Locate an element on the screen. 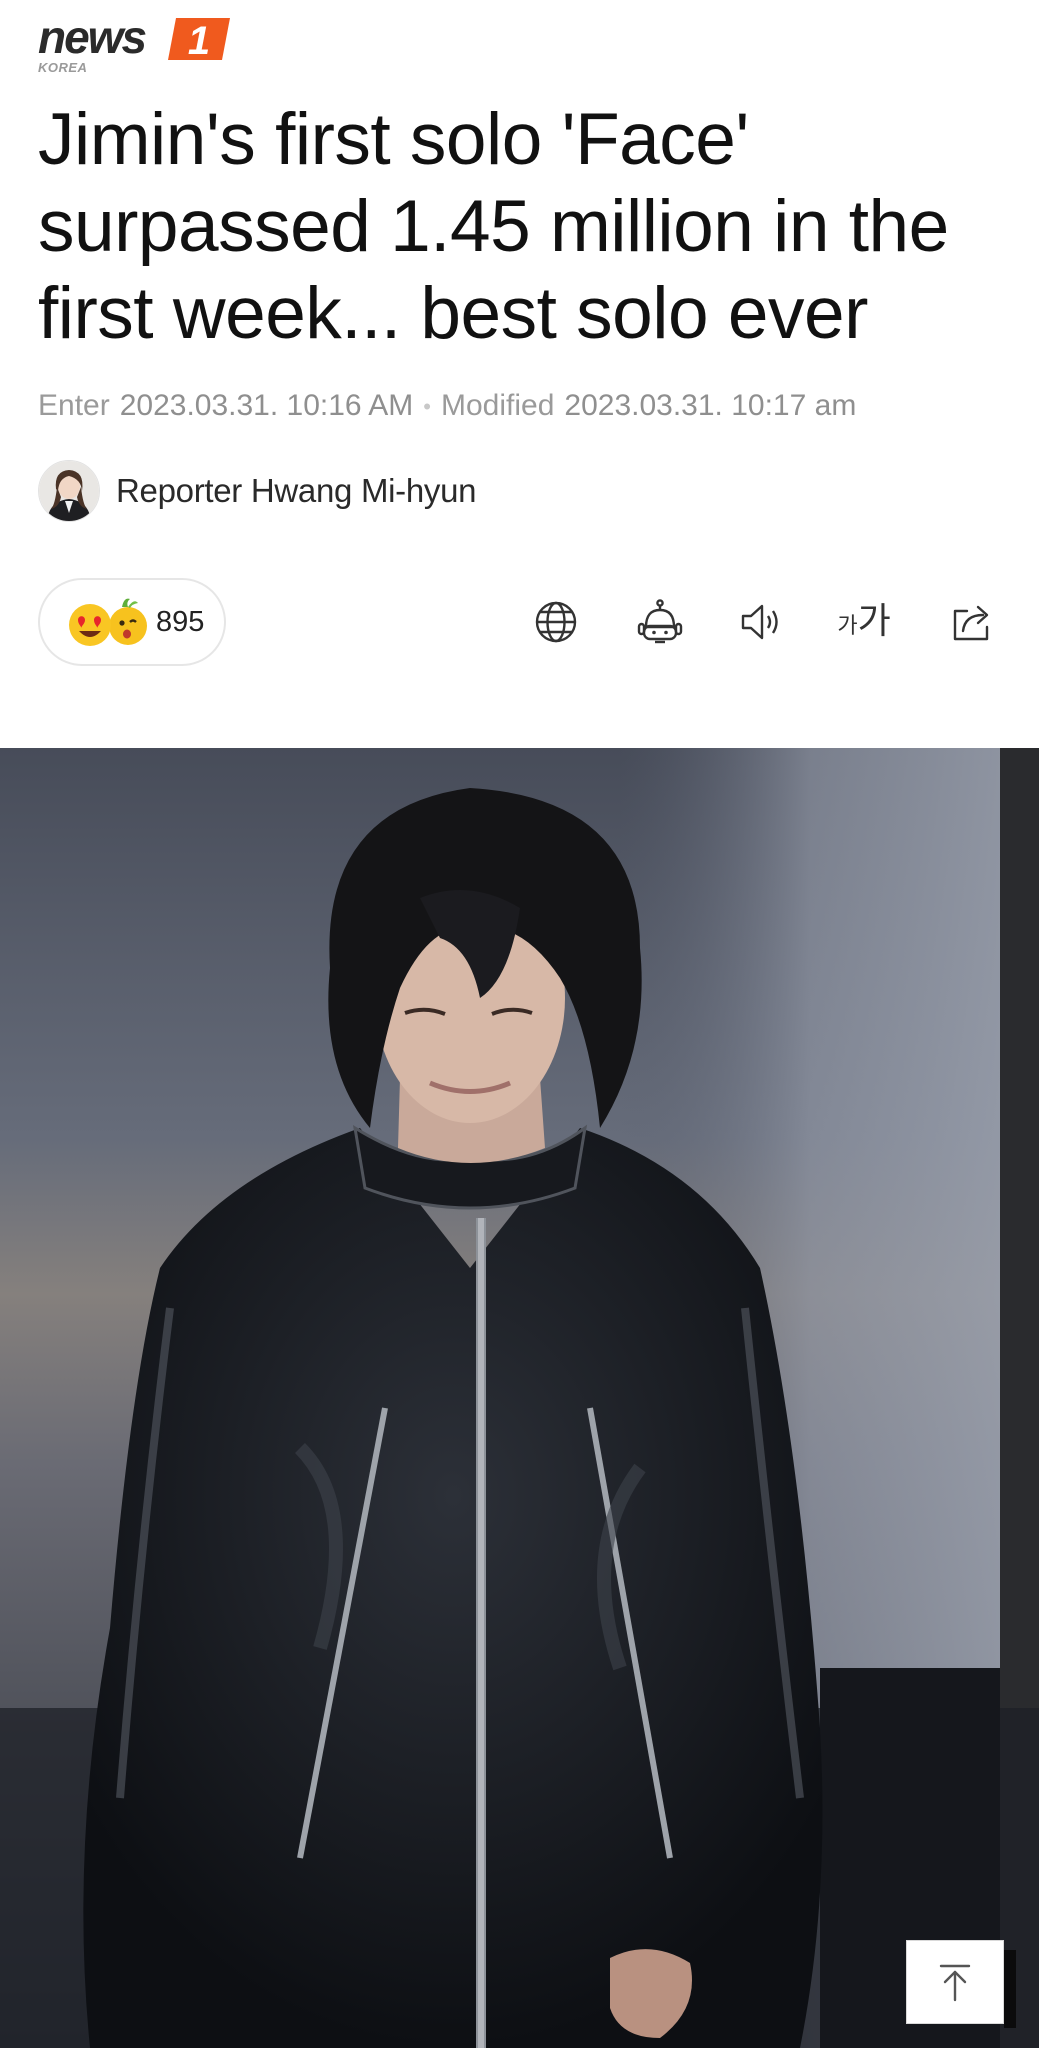  reaction-count: 895 is located at coordinates (180, 621).